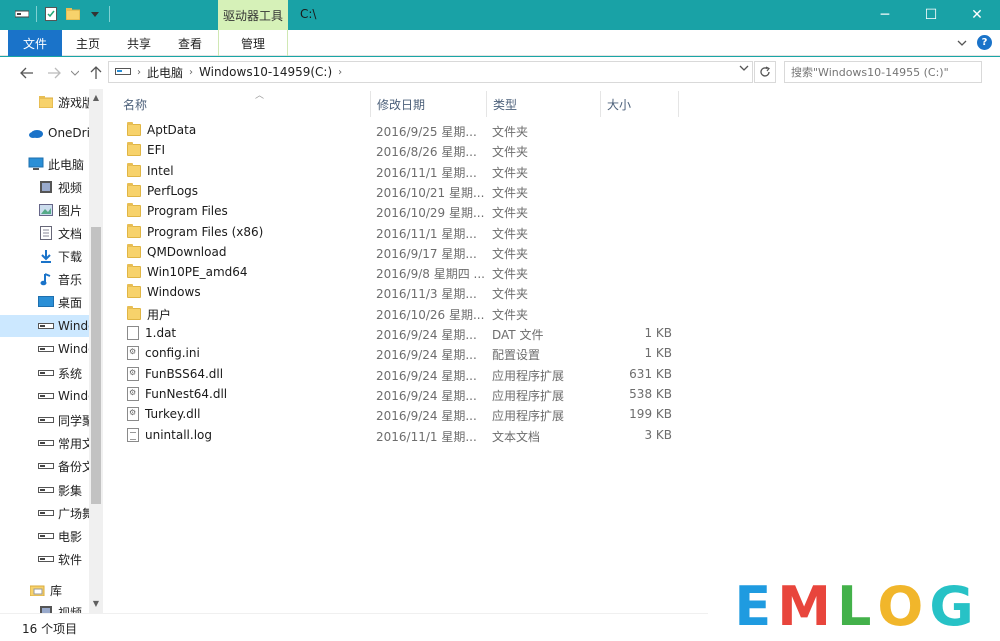  Describe the element at coordinates (962, 43) in the screenshot. I see `expand-ribbon-icon` at that location.